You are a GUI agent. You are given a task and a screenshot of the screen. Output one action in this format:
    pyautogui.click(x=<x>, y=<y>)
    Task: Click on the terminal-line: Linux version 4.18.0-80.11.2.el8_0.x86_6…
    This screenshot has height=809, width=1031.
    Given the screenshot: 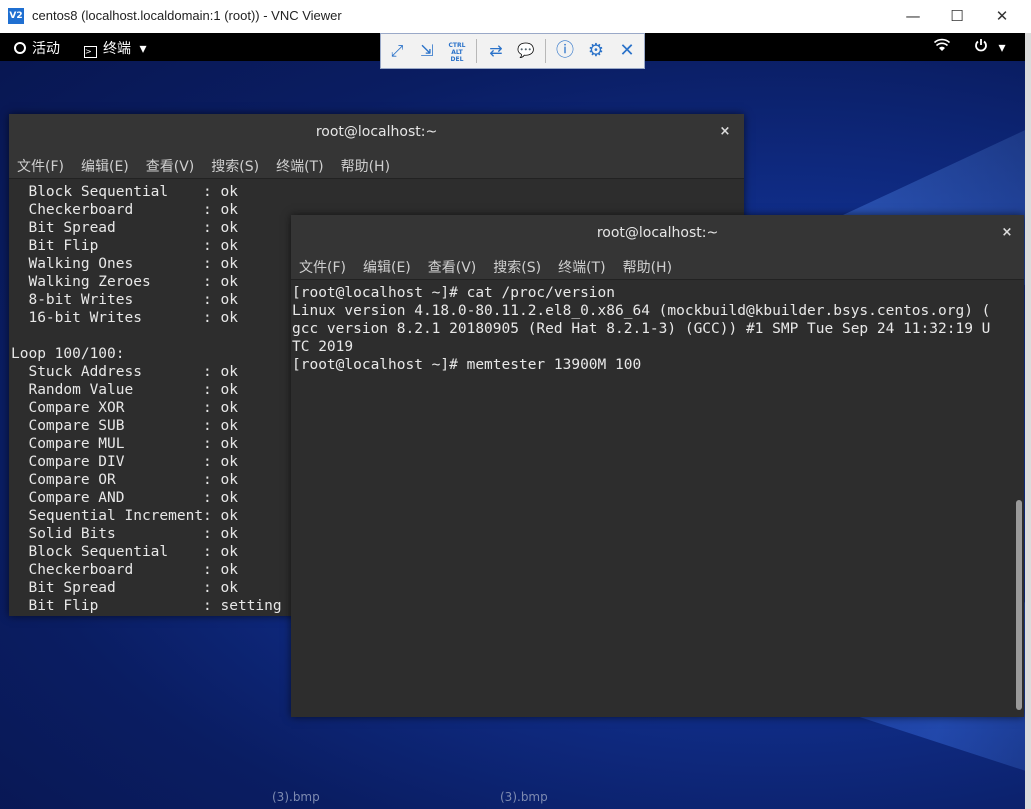 What is the action you would take?
    pyautogui.click(x=641, y=311)
    